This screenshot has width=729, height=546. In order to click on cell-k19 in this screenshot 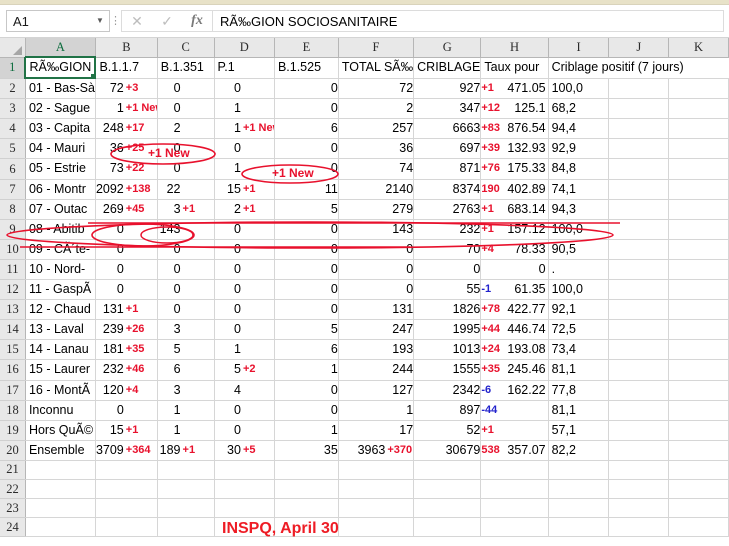, I will do `click(698, 430)`.